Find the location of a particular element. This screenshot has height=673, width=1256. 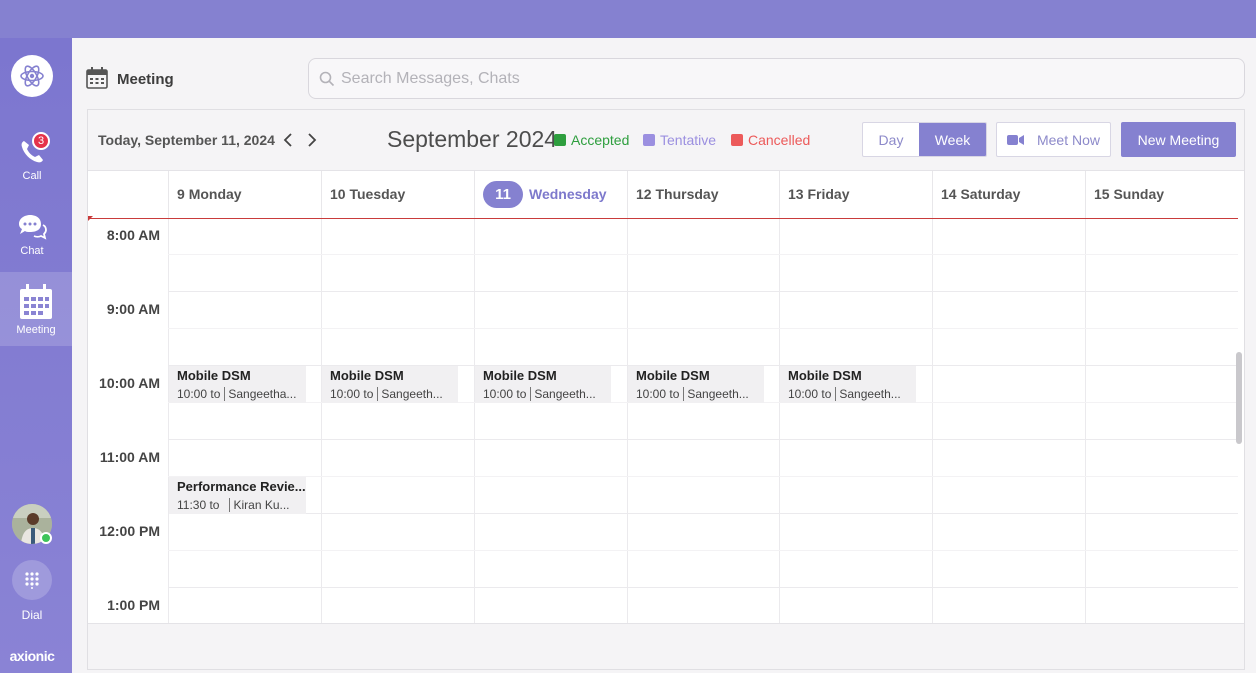

view-day-button: Day is located at coordinates (891, 139).